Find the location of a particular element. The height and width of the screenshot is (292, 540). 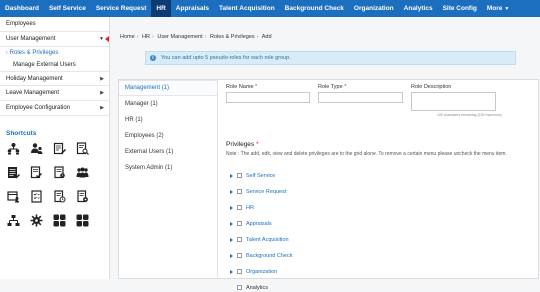

role-name-label: Role Name * is located at coordinates (241, 87).